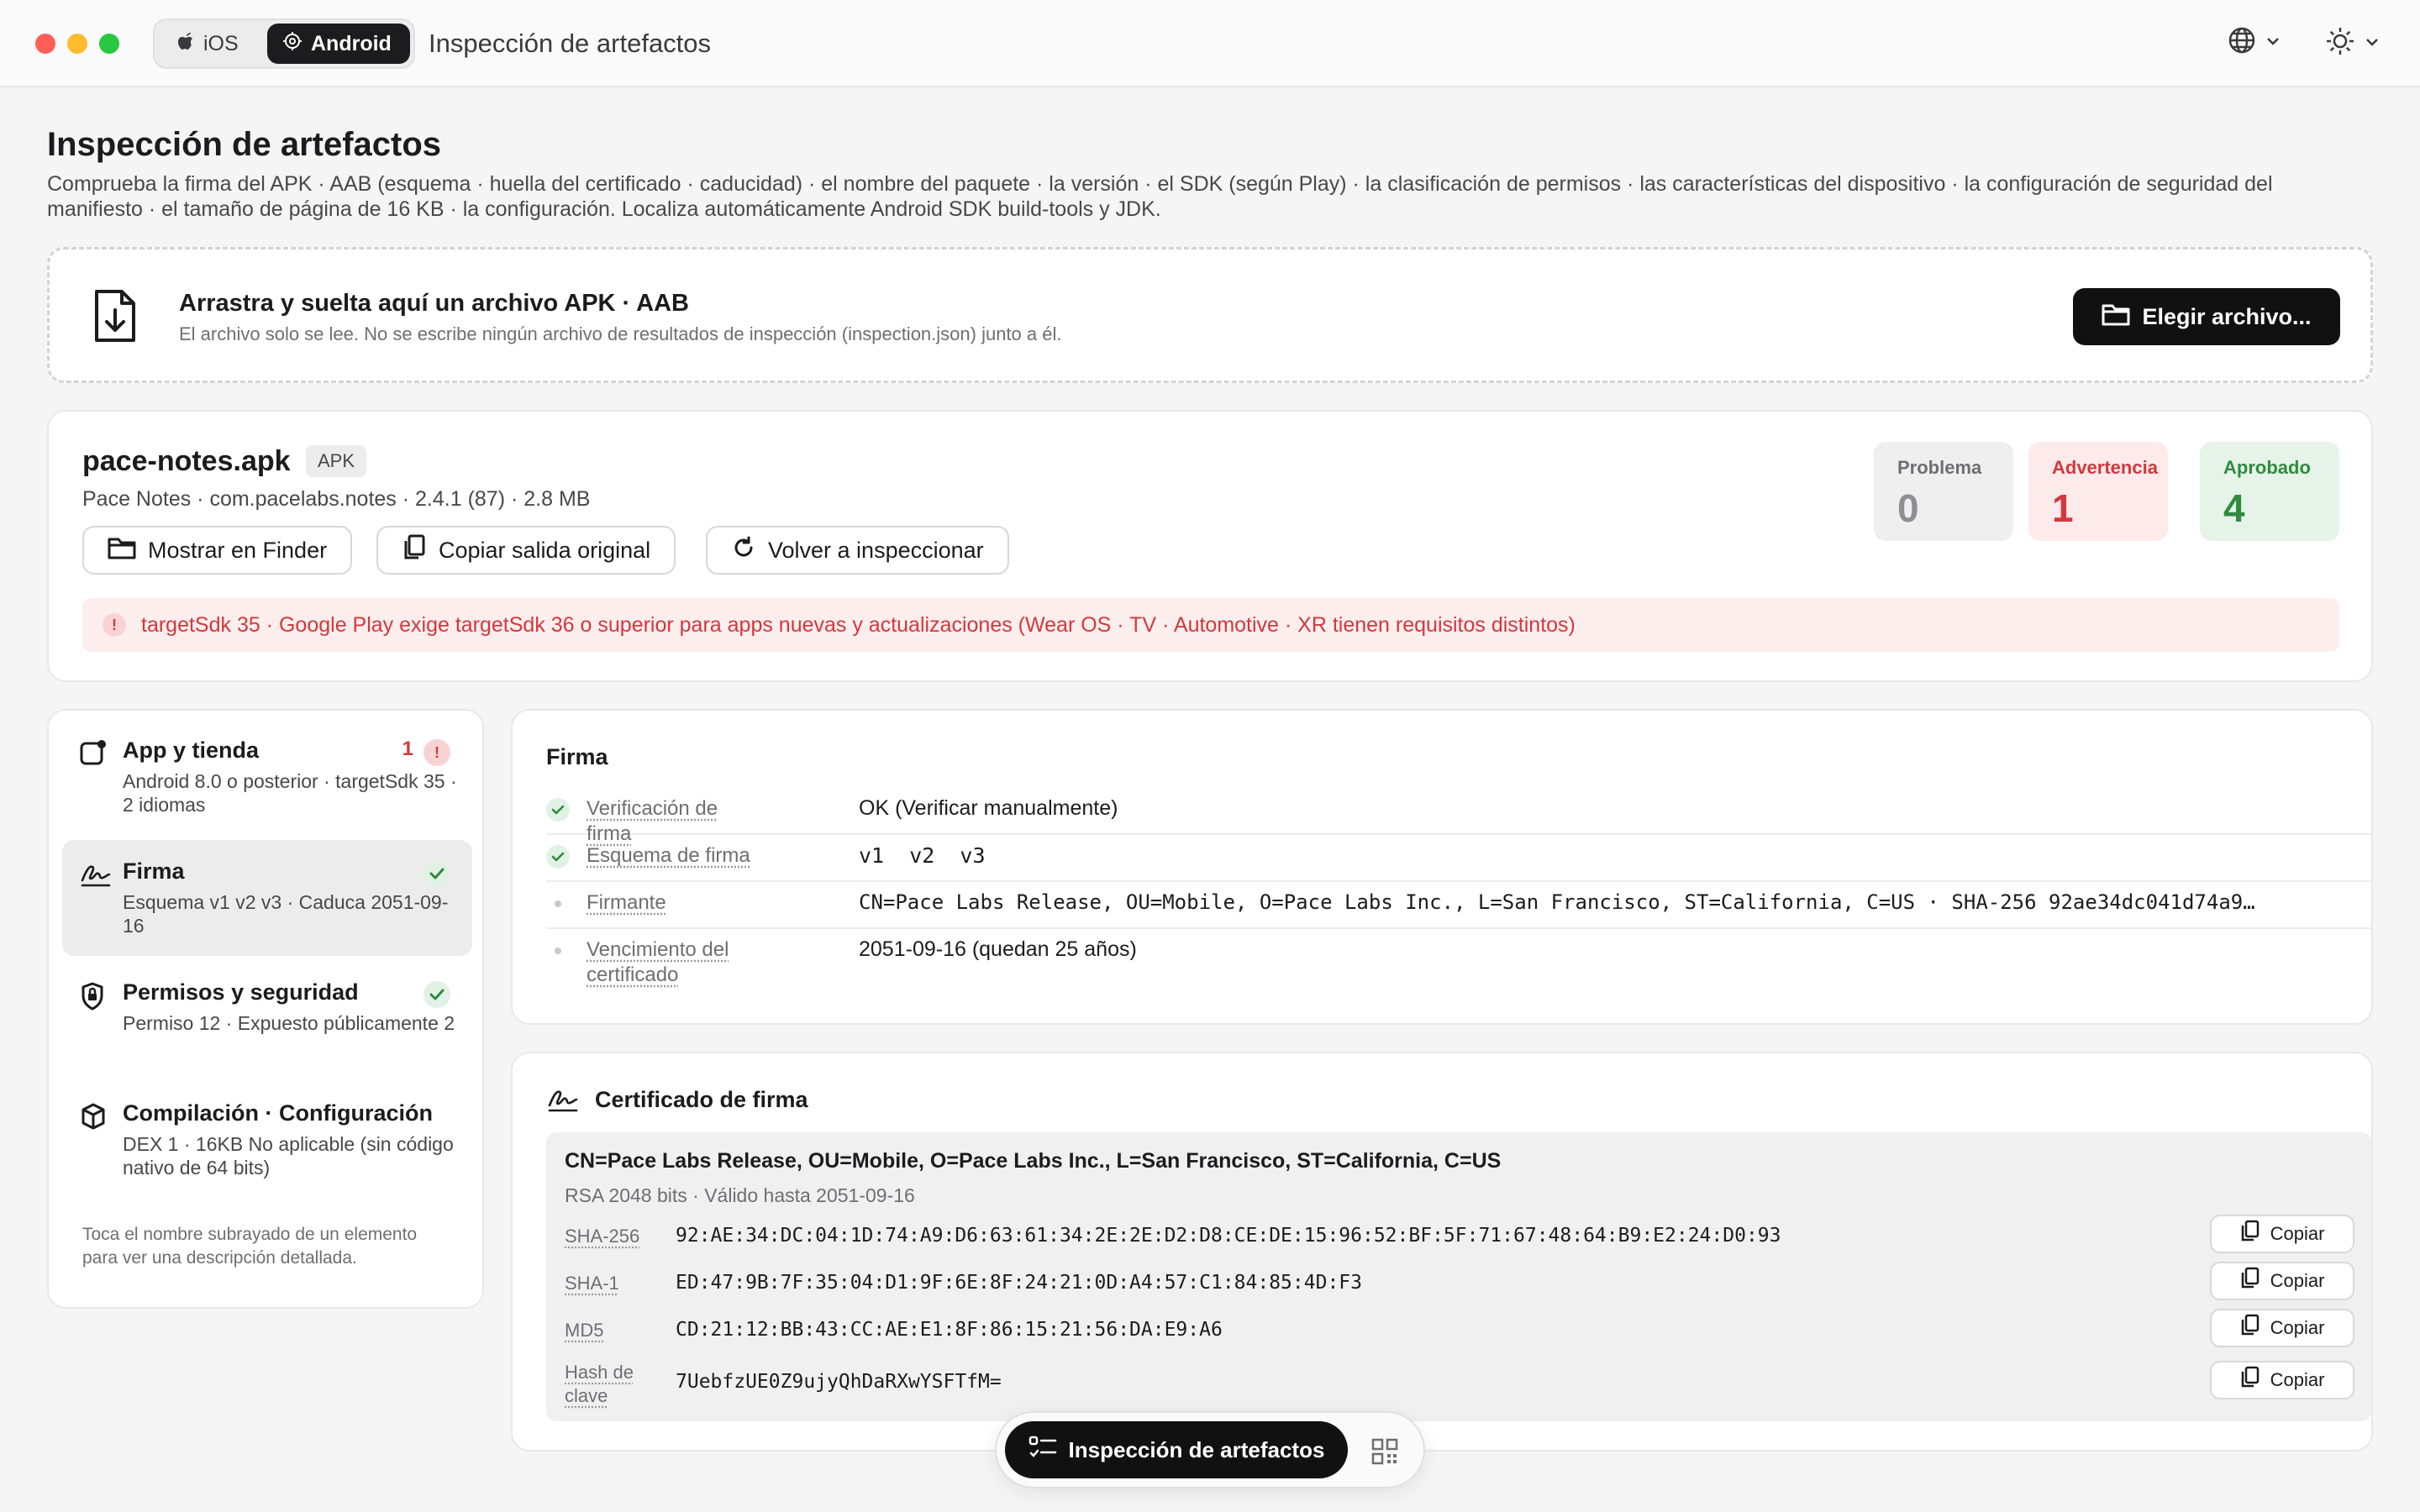  What do you see at coordinates (2063, 508) in the screenshot?
I see `warning-stat-value: 1` at bounding box center [2063, 508].